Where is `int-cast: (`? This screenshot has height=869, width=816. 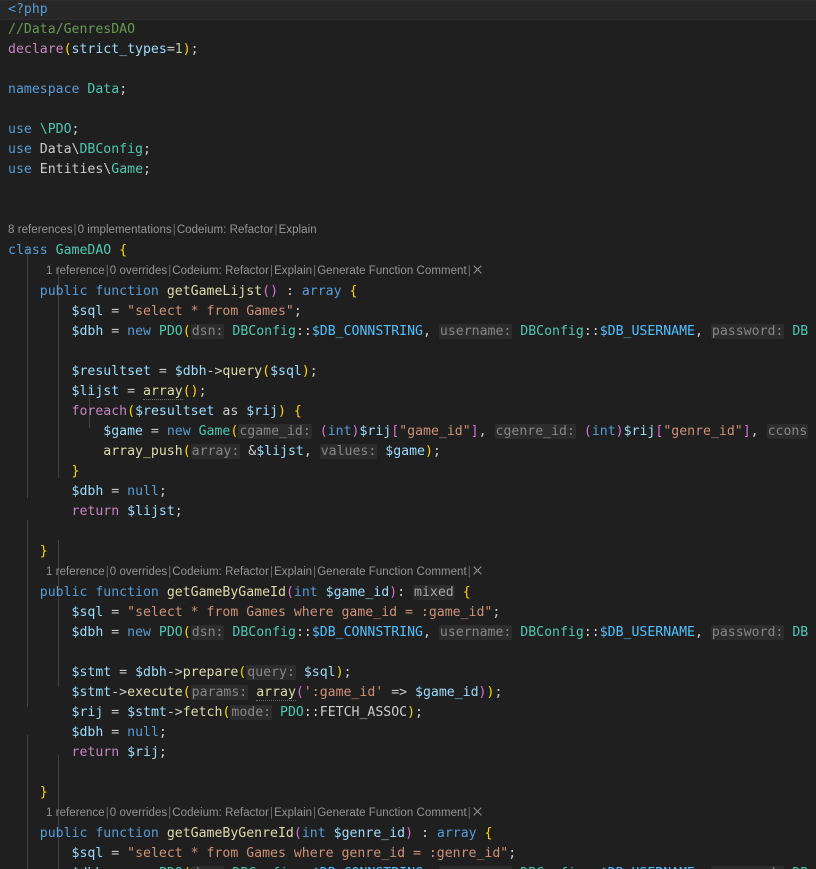 int-cast: ( is located at coordinates (323, 431).